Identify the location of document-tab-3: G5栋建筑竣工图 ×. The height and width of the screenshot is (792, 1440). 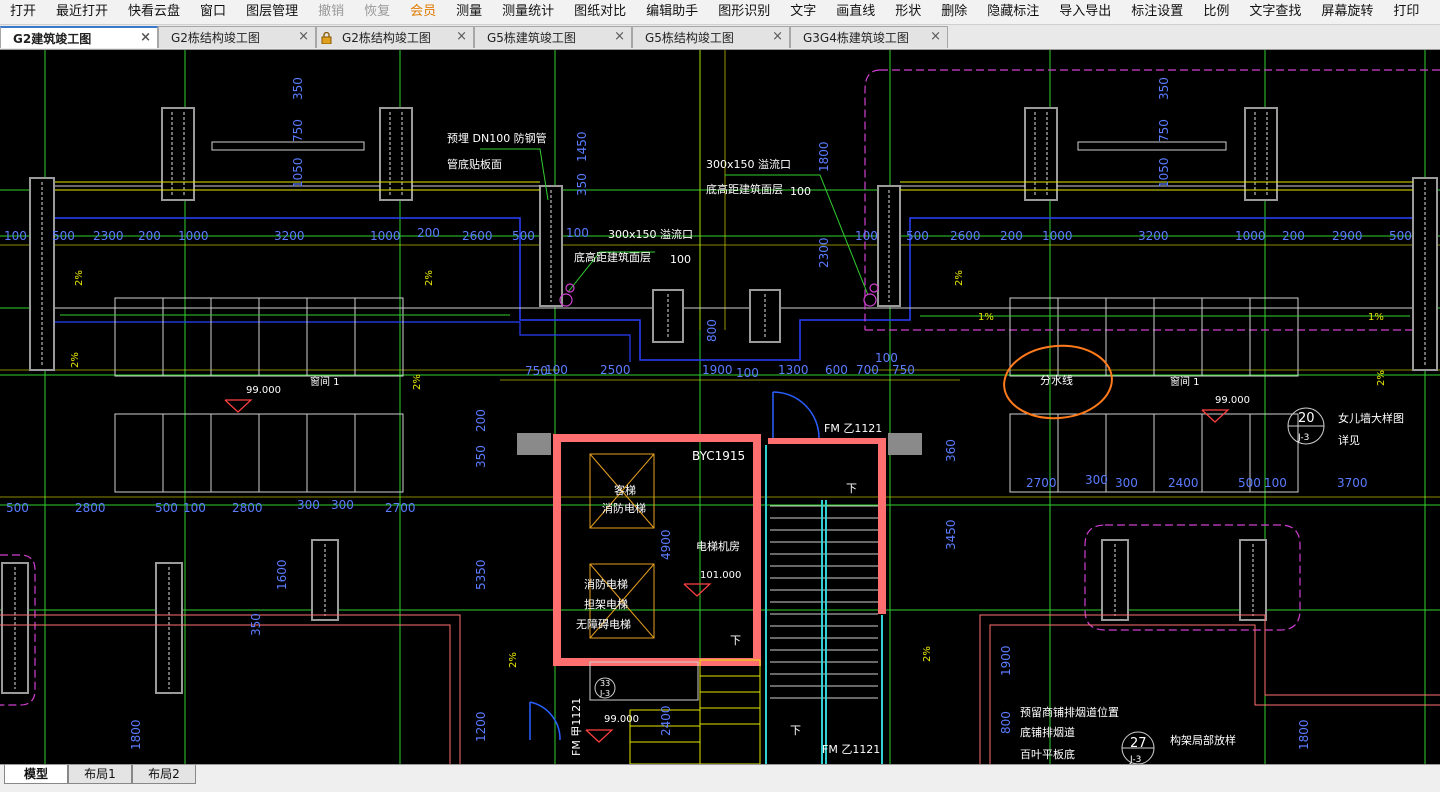
(553, 37).